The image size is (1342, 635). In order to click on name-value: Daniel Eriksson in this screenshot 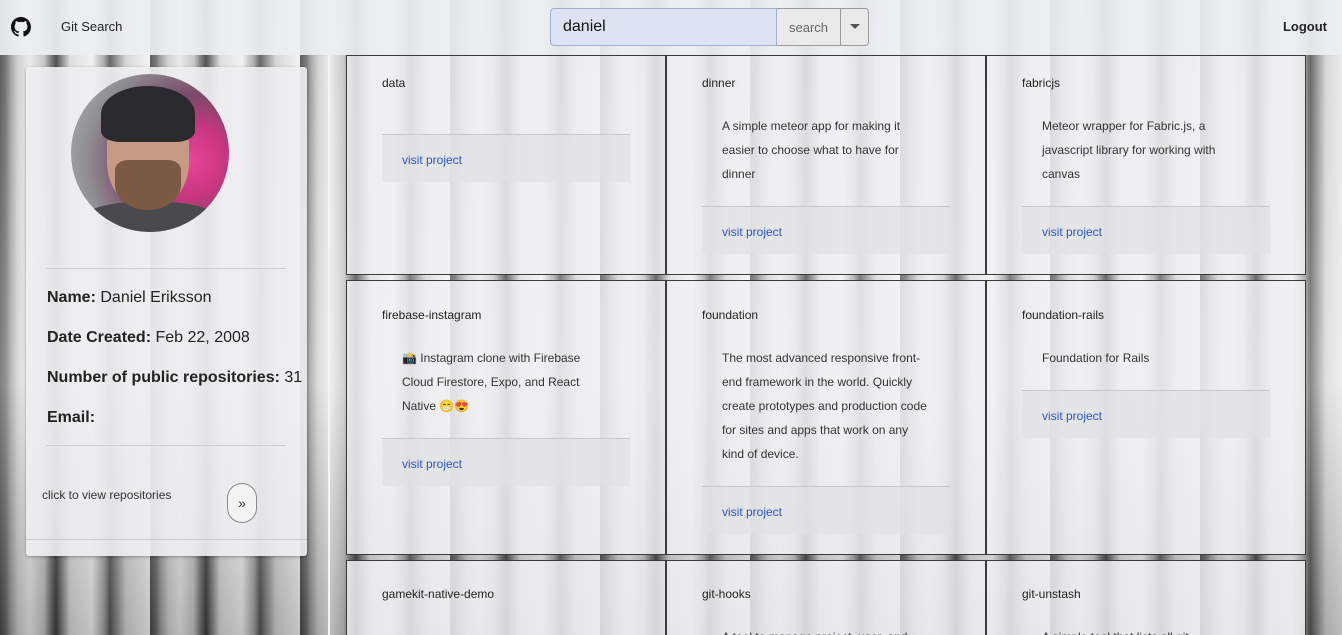, I will do `click(156, 297)`.